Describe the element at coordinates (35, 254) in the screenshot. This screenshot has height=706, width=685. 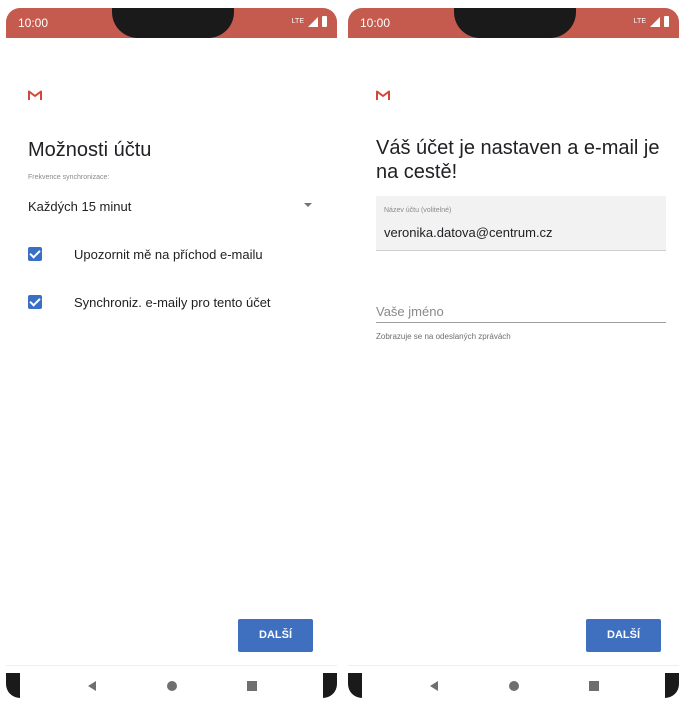
I see `notify-checkbox` at that location.